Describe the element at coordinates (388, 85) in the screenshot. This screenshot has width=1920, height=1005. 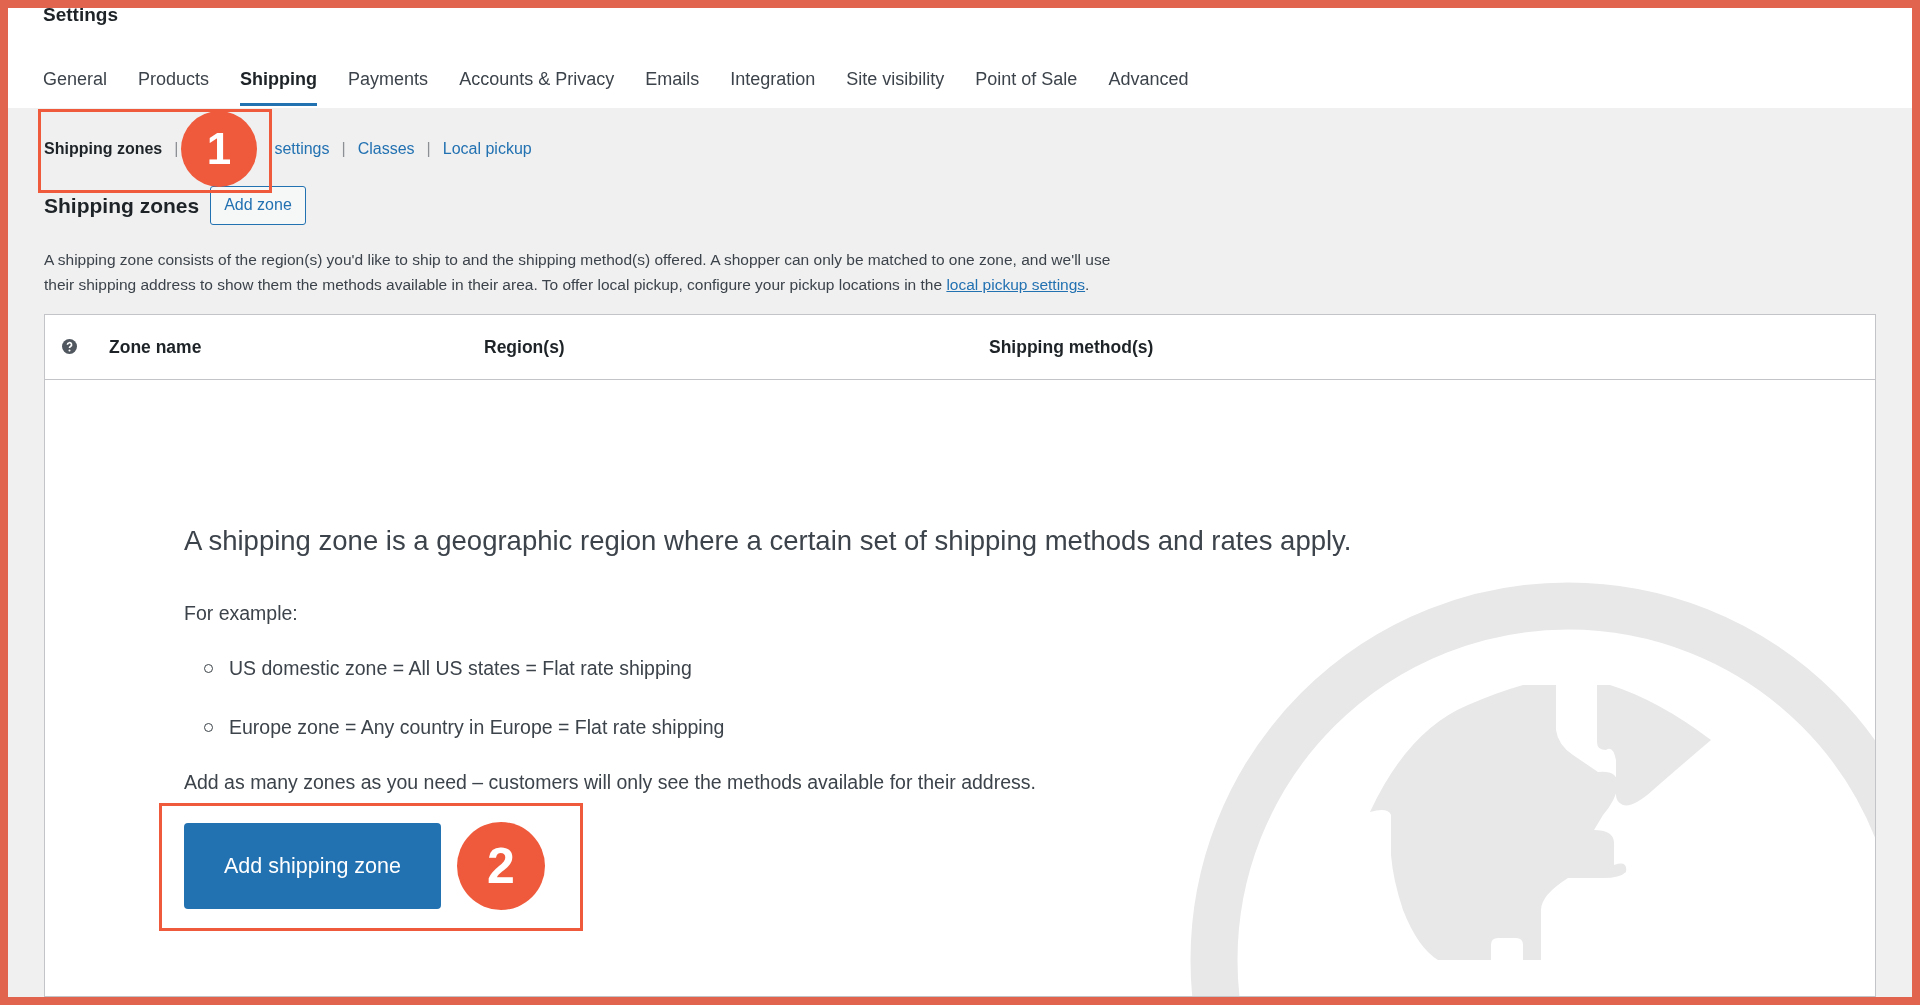
I see `tab: Payments` at that location.